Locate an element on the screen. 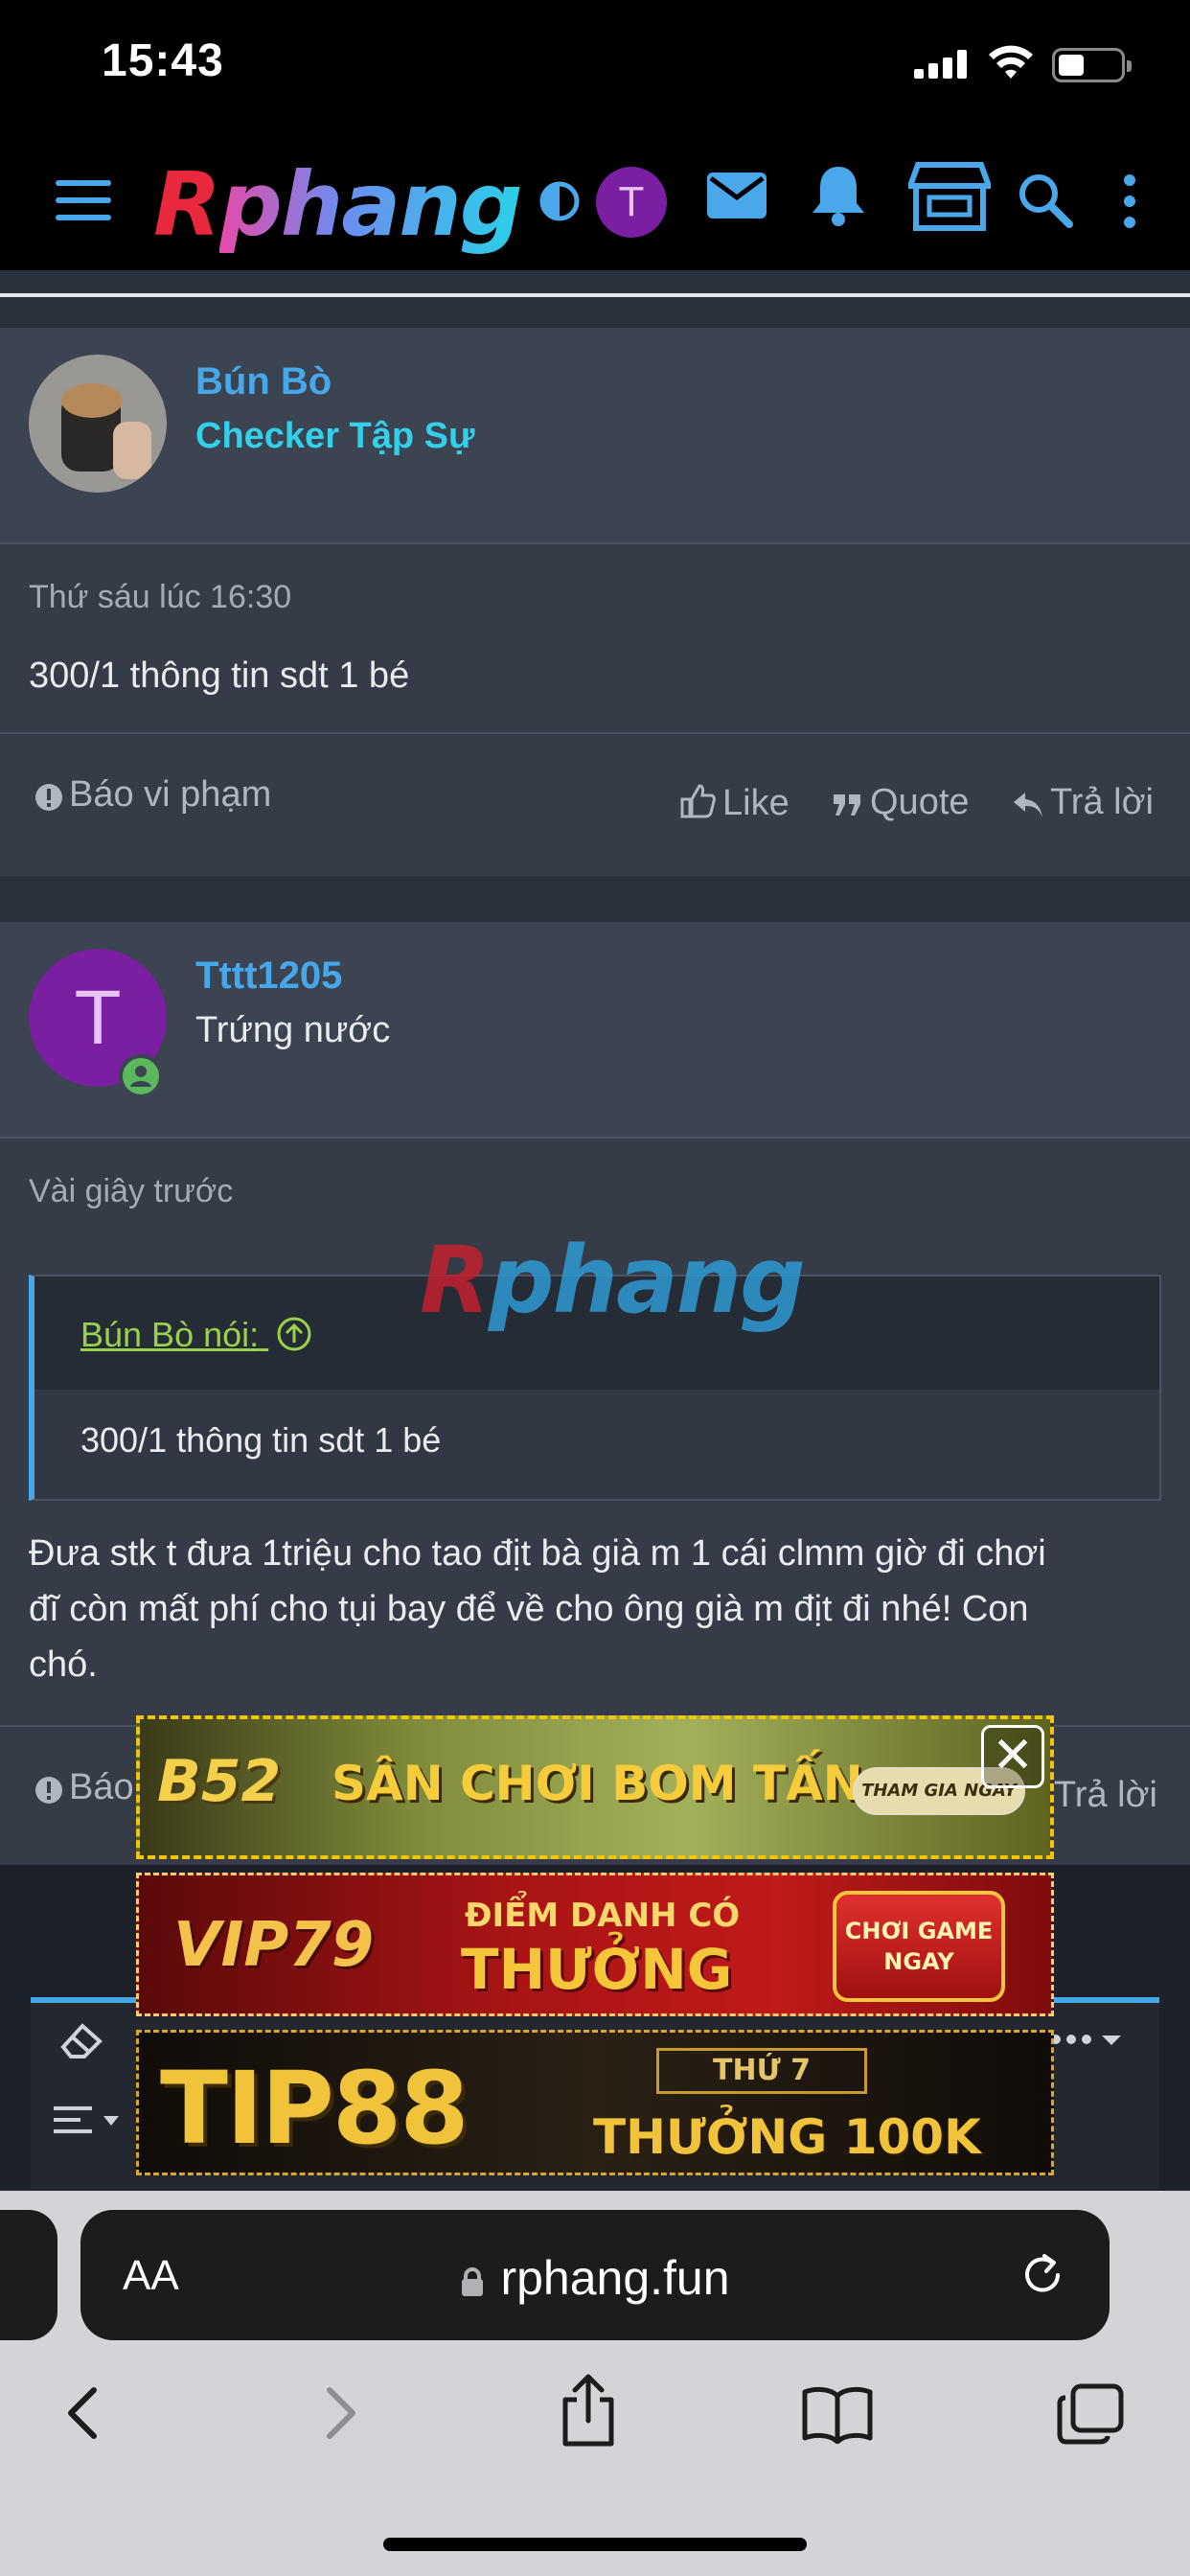 The width and height of the screenshot is (1190, 2576). eraser-icon is located at coordinates (81, 2041).